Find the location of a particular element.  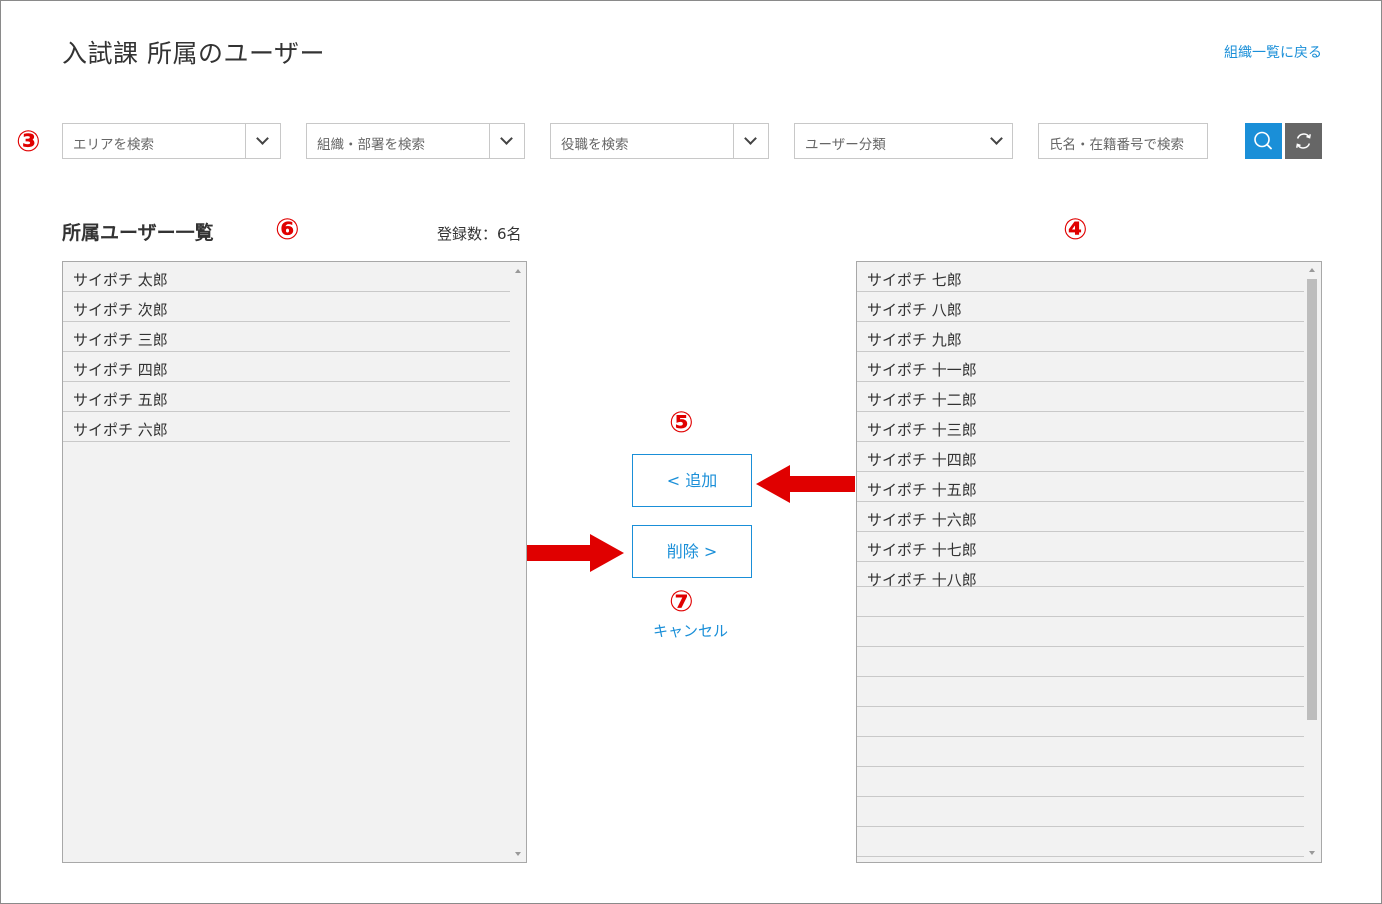

add-button: < 追加 is located at coordinates (692, 480).